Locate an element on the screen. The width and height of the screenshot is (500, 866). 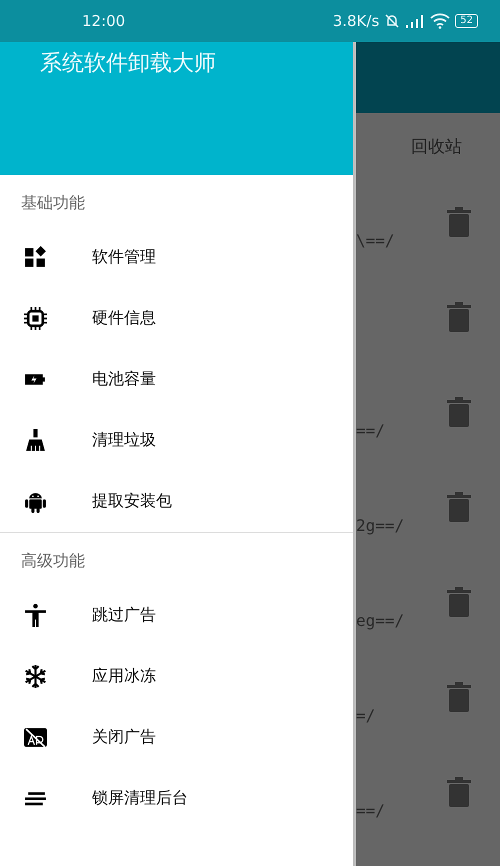
menu-item: 提取安装包 is located at coordinates (132, 501).